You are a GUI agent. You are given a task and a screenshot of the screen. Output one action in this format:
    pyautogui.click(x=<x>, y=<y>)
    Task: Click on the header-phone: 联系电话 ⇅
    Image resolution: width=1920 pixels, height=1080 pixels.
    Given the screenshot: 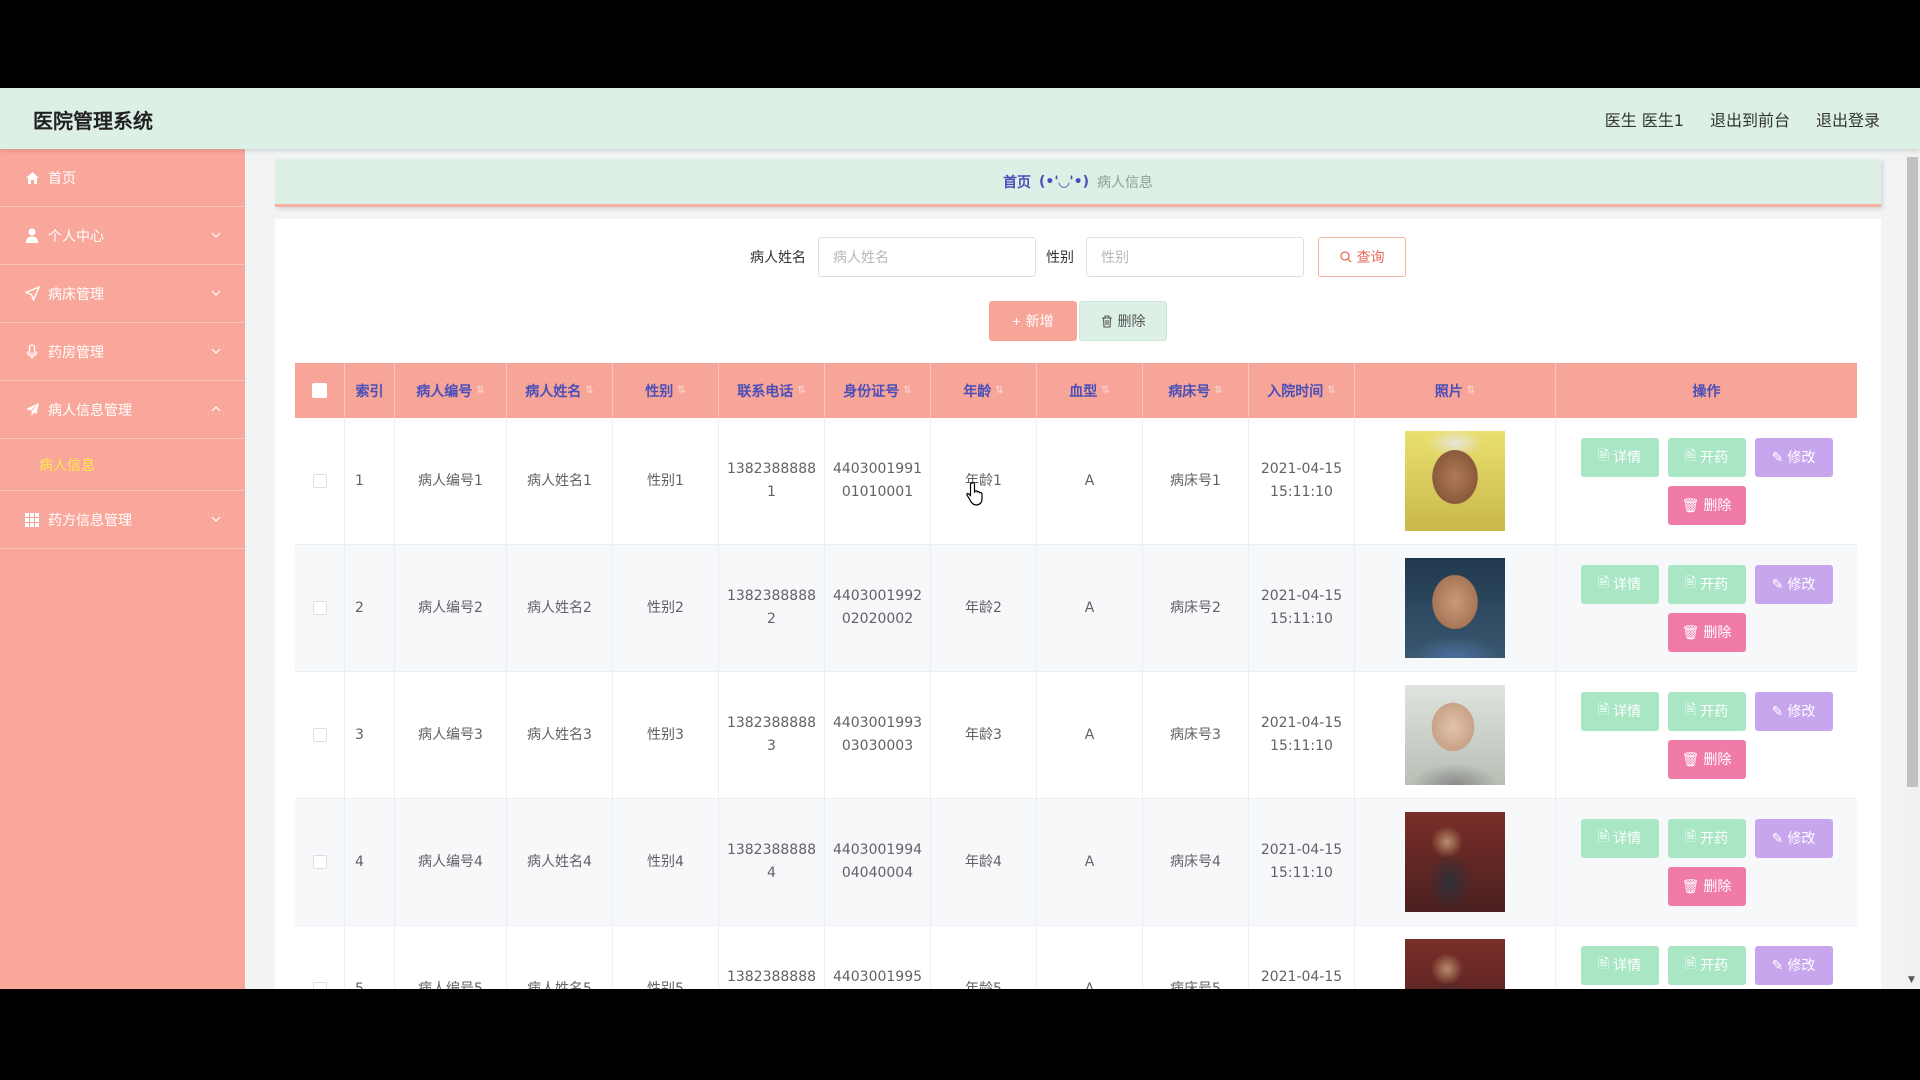 What is the action you would take?
    pyautogui.click(x=772, y=390)
    